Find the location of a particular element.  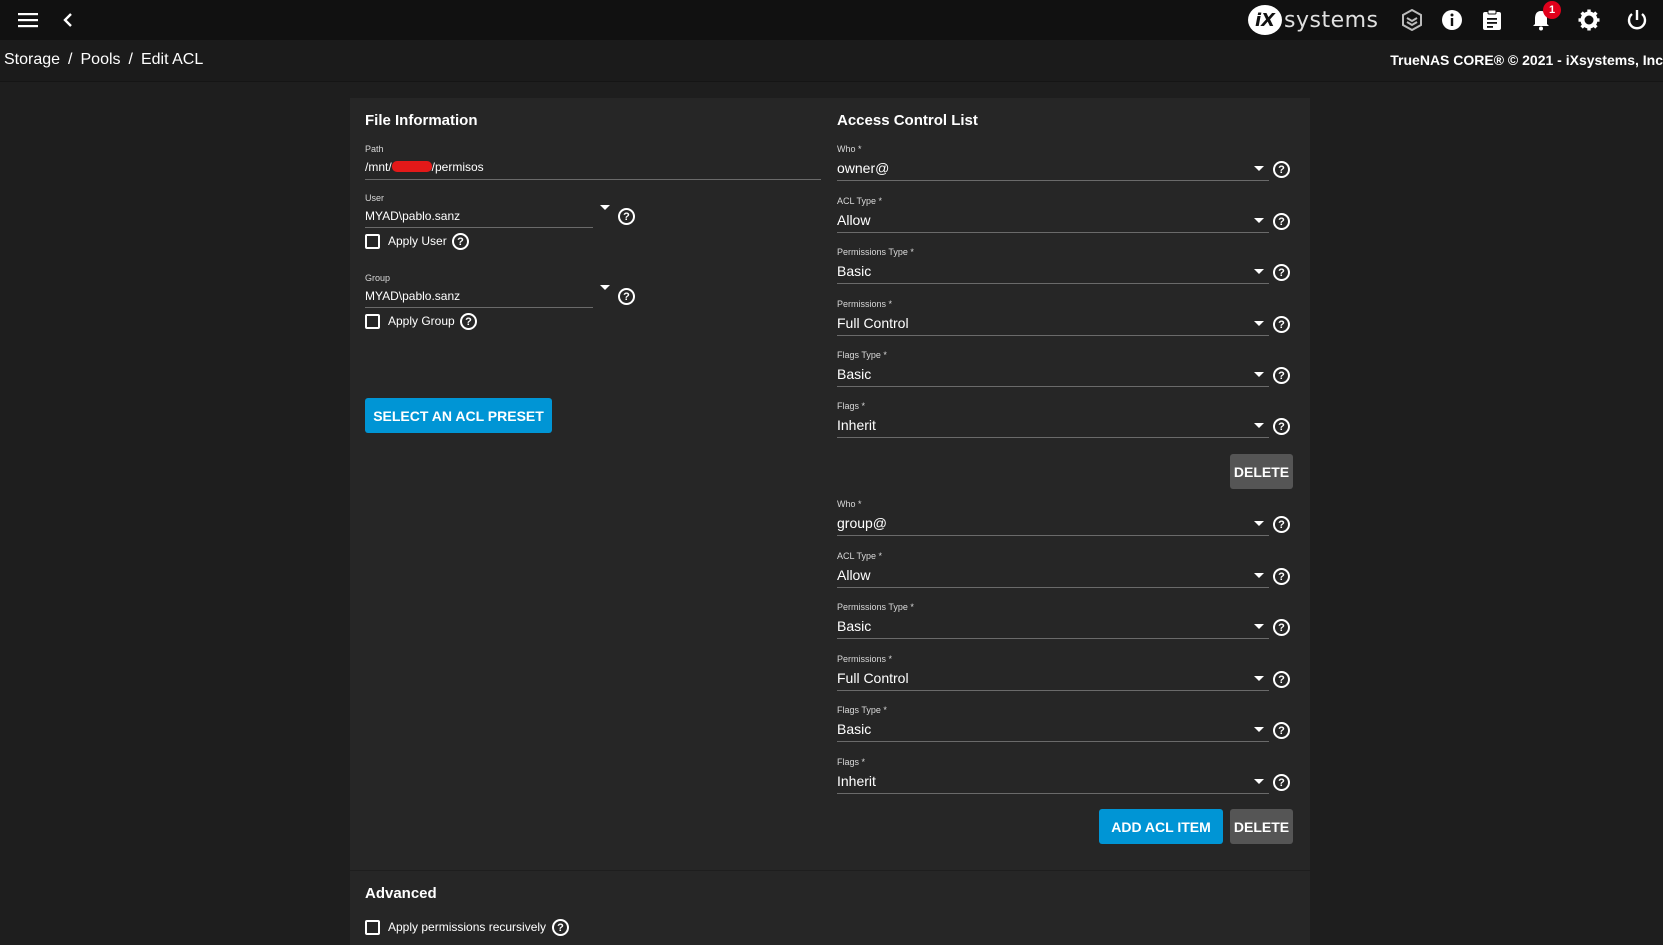

apply-group-checkbox is located at coordinates (372, 321).